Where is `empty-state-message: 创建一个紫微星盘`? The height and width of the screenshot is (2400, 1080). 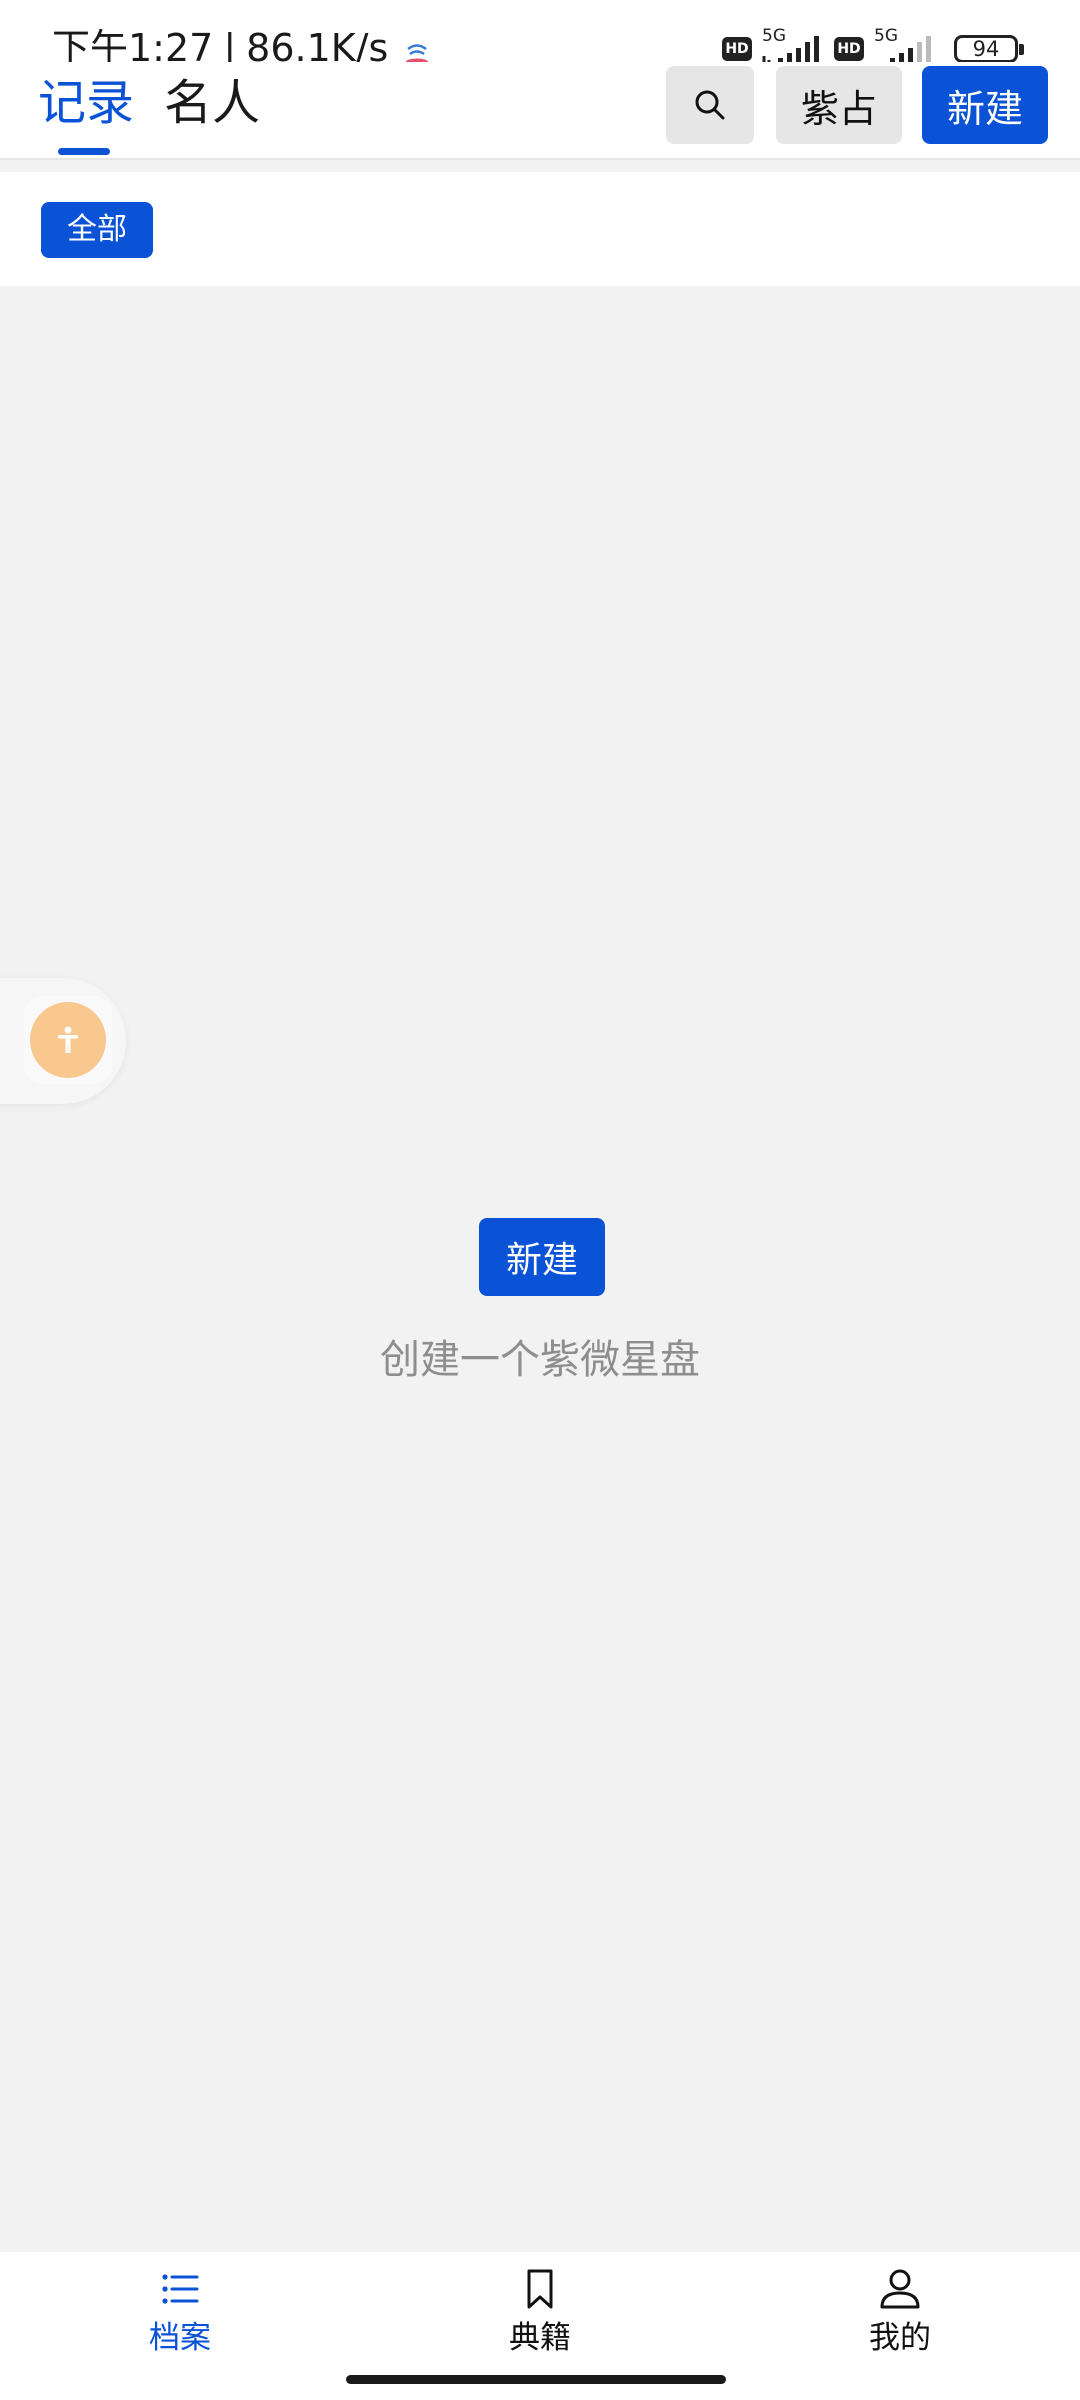 empty-state-message: 创建一个紫微星盘 is located at coordinates (540, 1360).